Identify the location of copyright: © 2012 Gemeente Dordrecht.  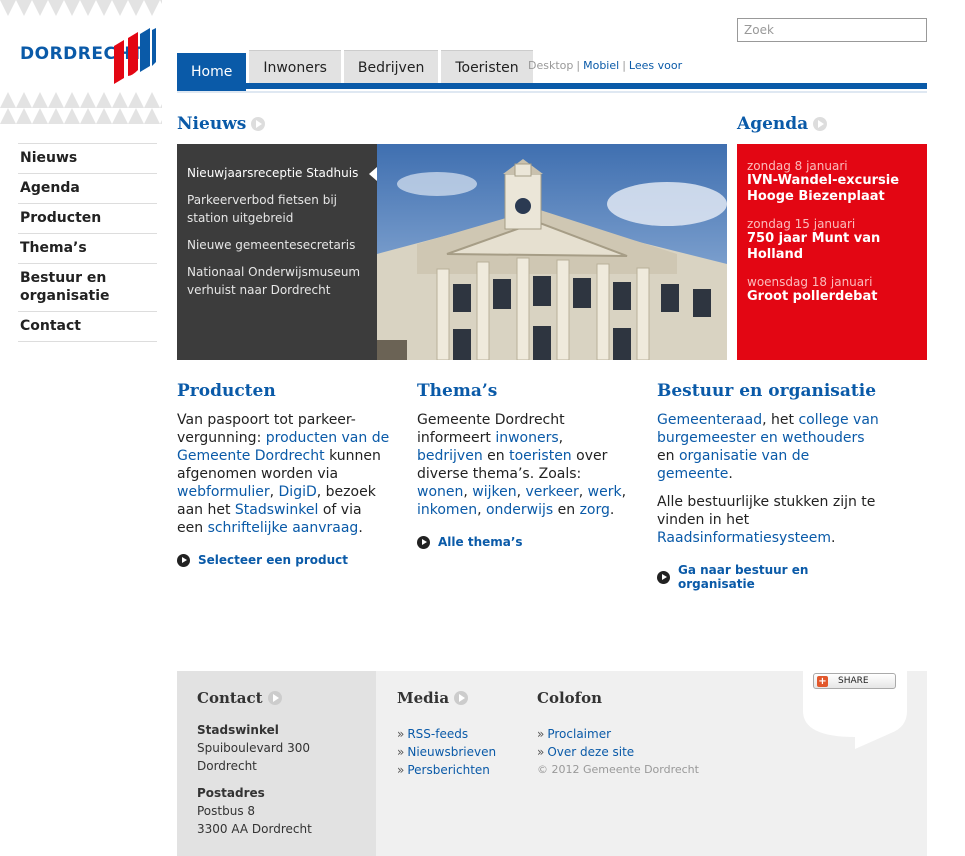
(618, 769).